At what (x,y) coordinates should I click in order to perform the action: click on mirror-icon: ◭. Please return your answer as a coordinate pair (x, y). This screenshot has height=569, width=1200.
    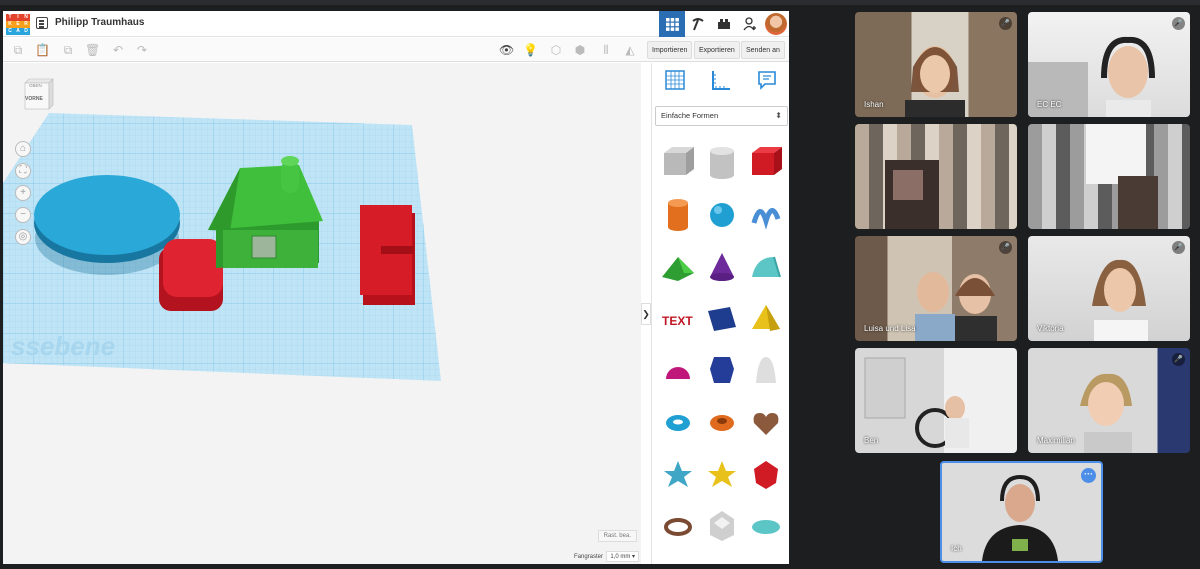
    Looking at the image, I should click on (630, 50).